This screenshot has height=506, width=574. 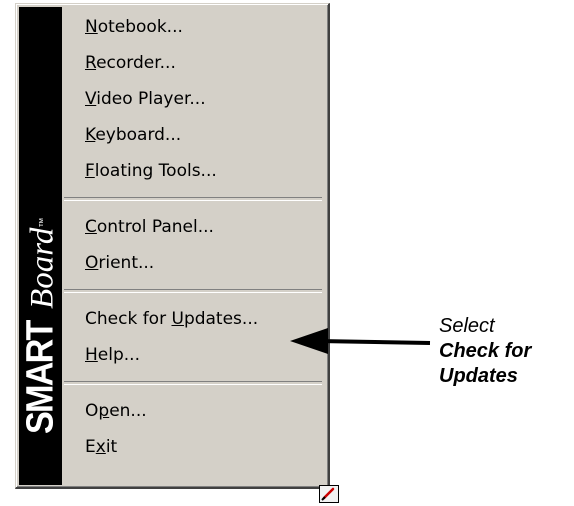 I want to click on callout-text: Select Check for Updates, so click(x=485, y=351).